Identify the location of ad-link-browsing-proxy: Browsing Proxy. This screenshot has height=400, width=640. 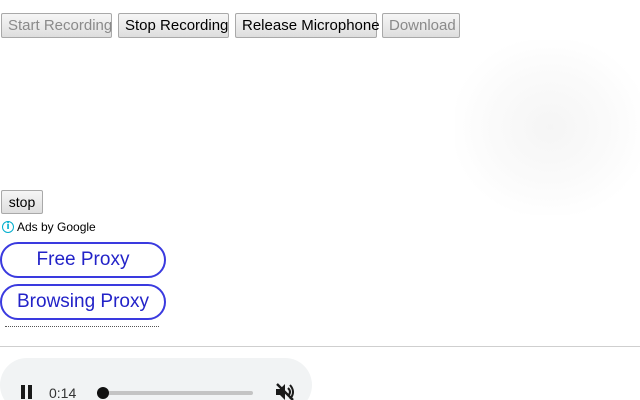
(83, 302).